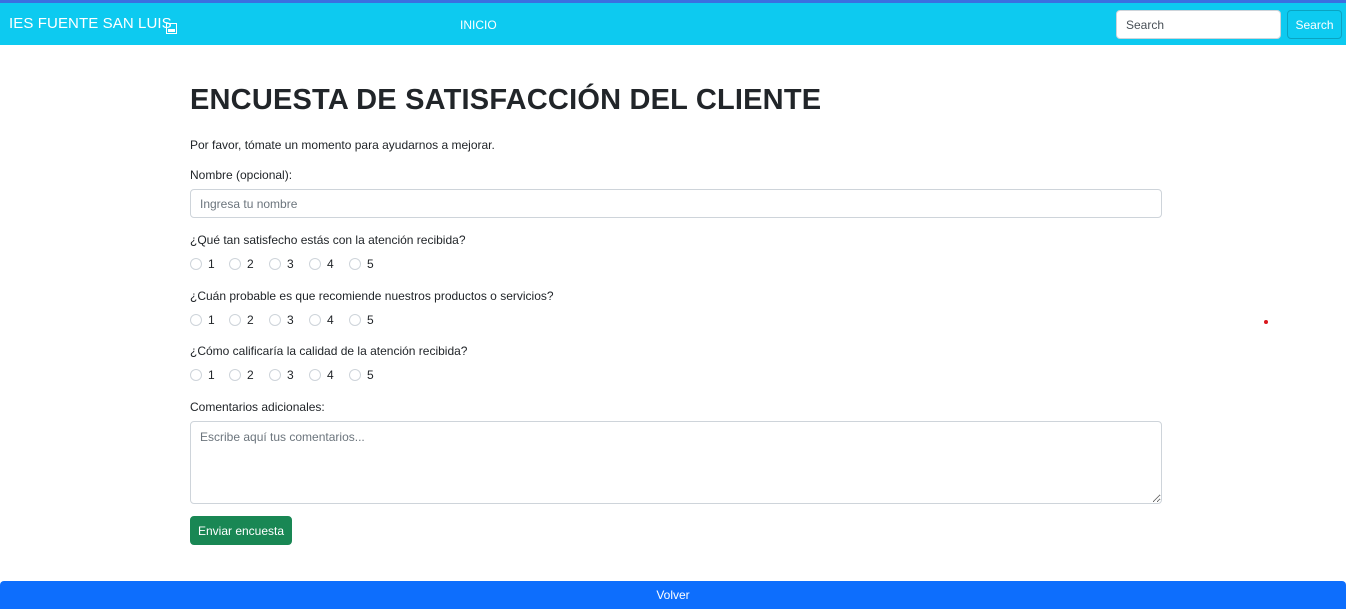  I want to click on brand-link: IES FUENTE SAN LUIS, so click(90, 23).